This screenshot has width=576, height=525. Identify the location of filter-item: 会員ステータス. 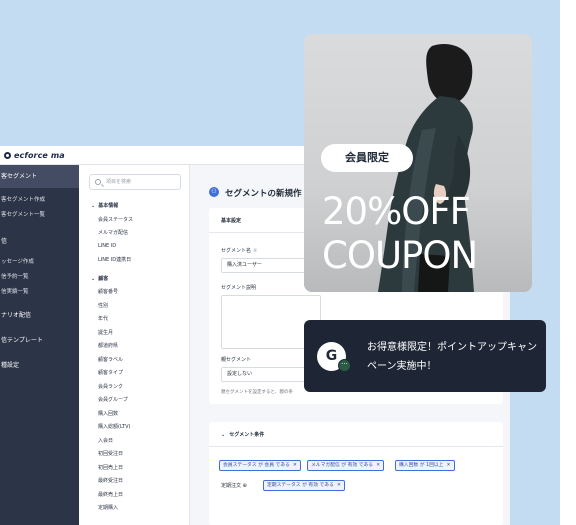
(115, 219).